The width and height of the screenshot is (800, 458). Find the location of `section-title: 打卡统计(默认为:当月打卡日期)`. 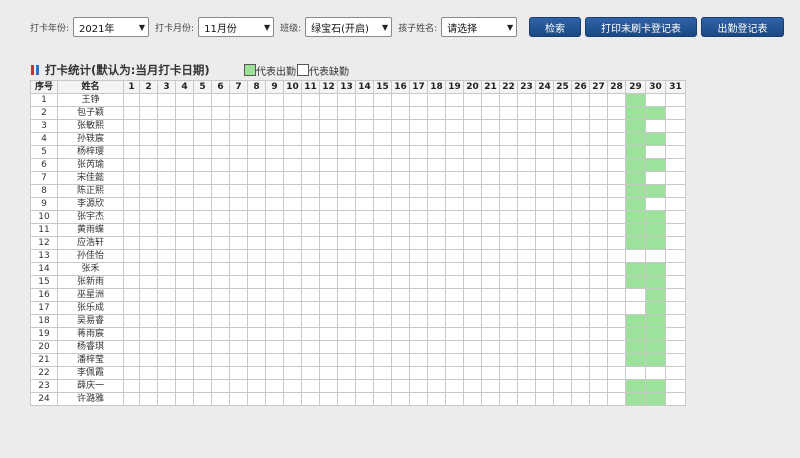

section-title: 打卡统计(默认为:当月打卡日期) is located at coordinates (127, 70).